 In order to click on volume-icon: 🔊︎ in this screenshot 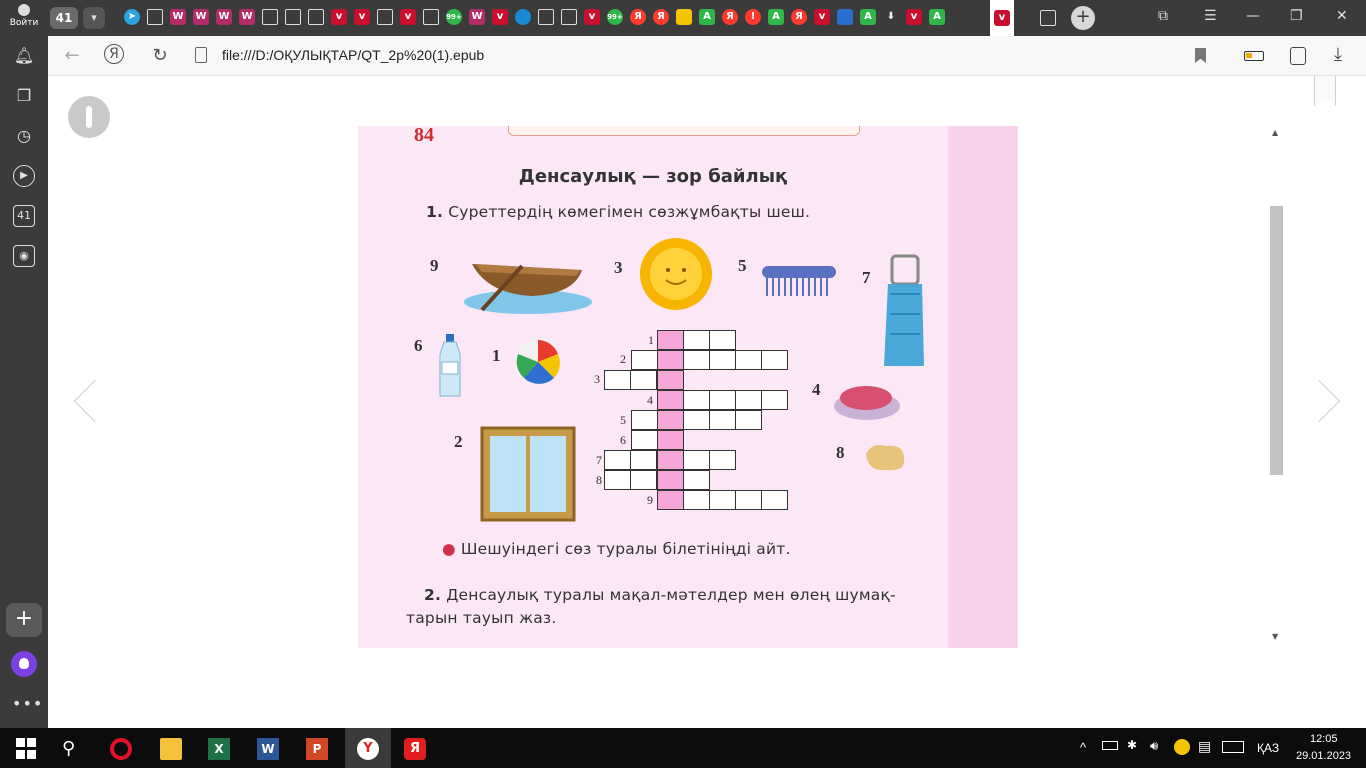, I will do `click(1154, 746)`.